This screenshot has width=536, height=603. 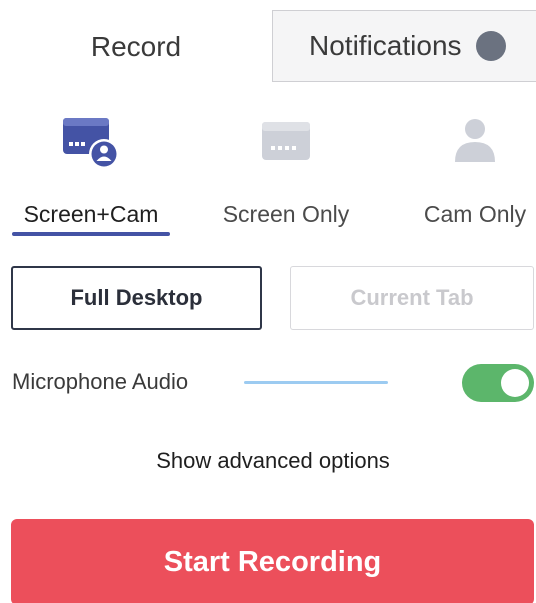 I want to click on microphone-toggle, so click(x=498, y=383).